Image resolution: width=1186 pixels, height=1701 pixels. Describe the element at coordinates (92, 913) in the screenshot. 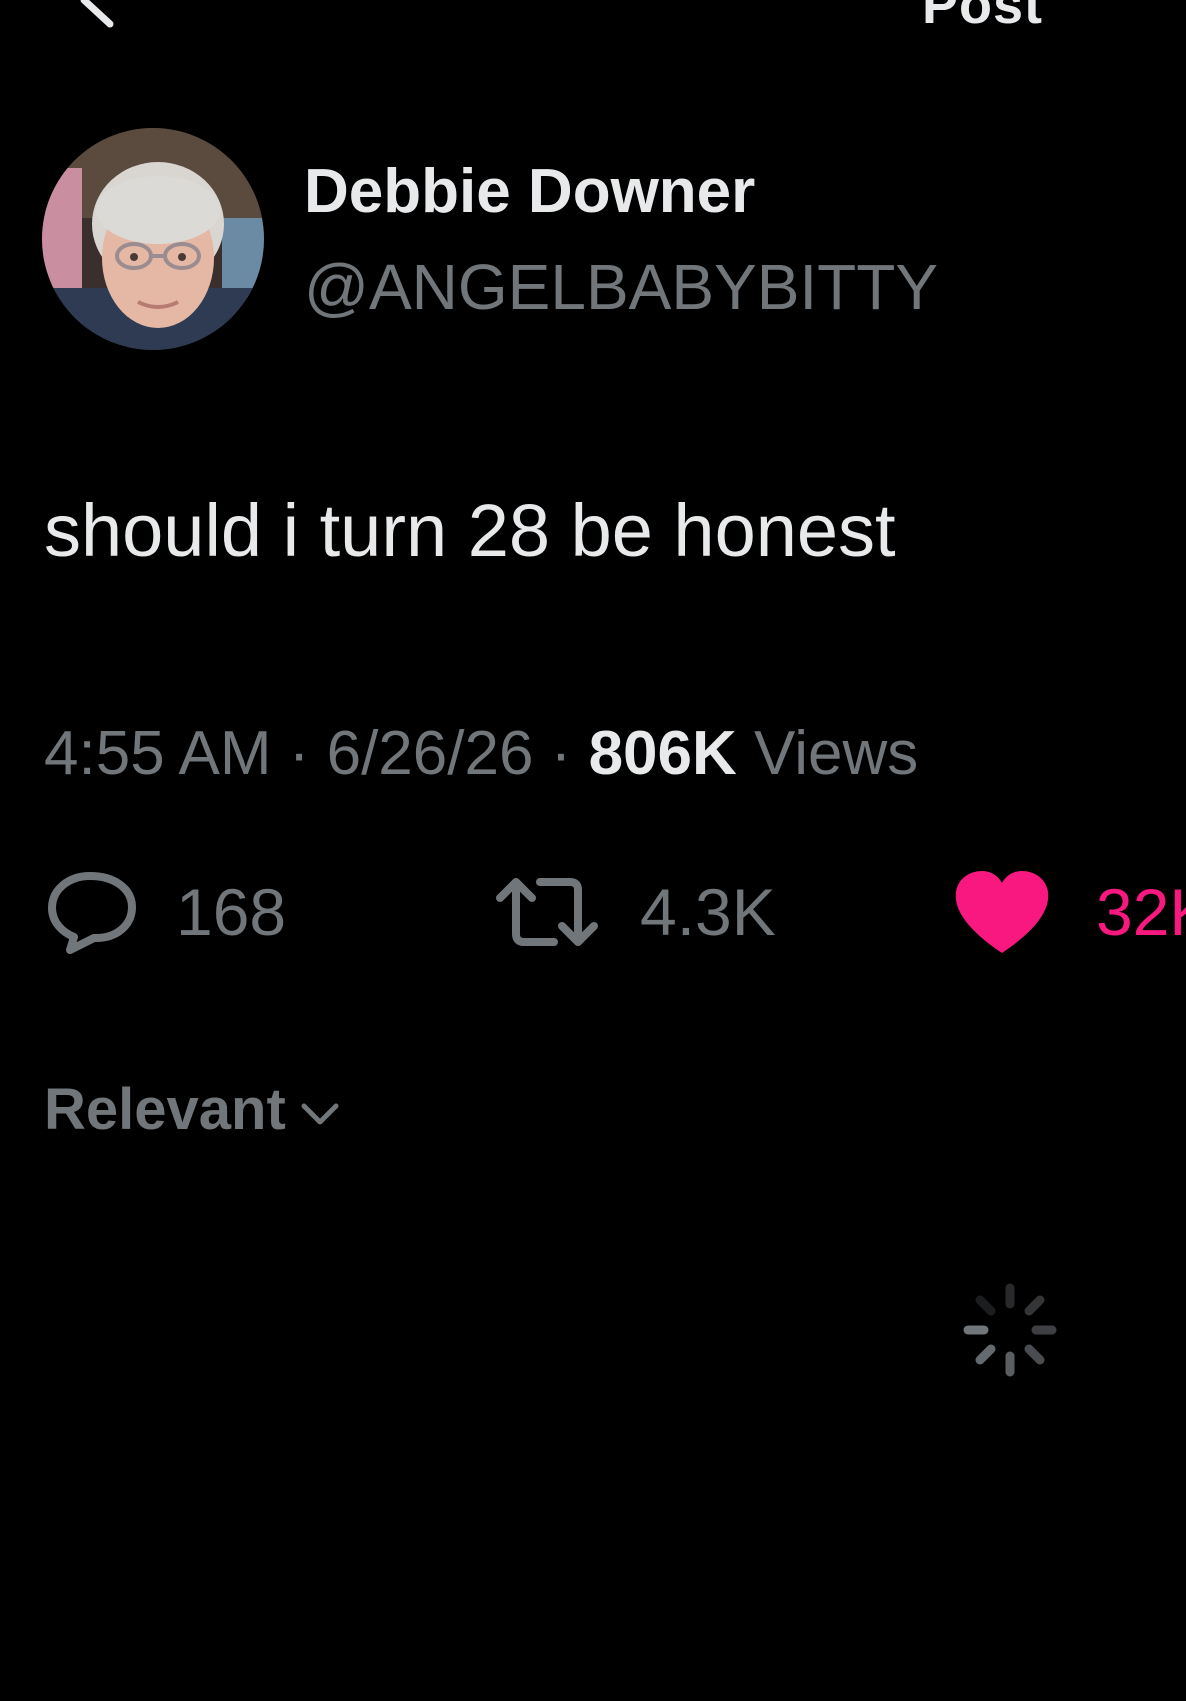

I see `reply-bubble-icon` at that location.